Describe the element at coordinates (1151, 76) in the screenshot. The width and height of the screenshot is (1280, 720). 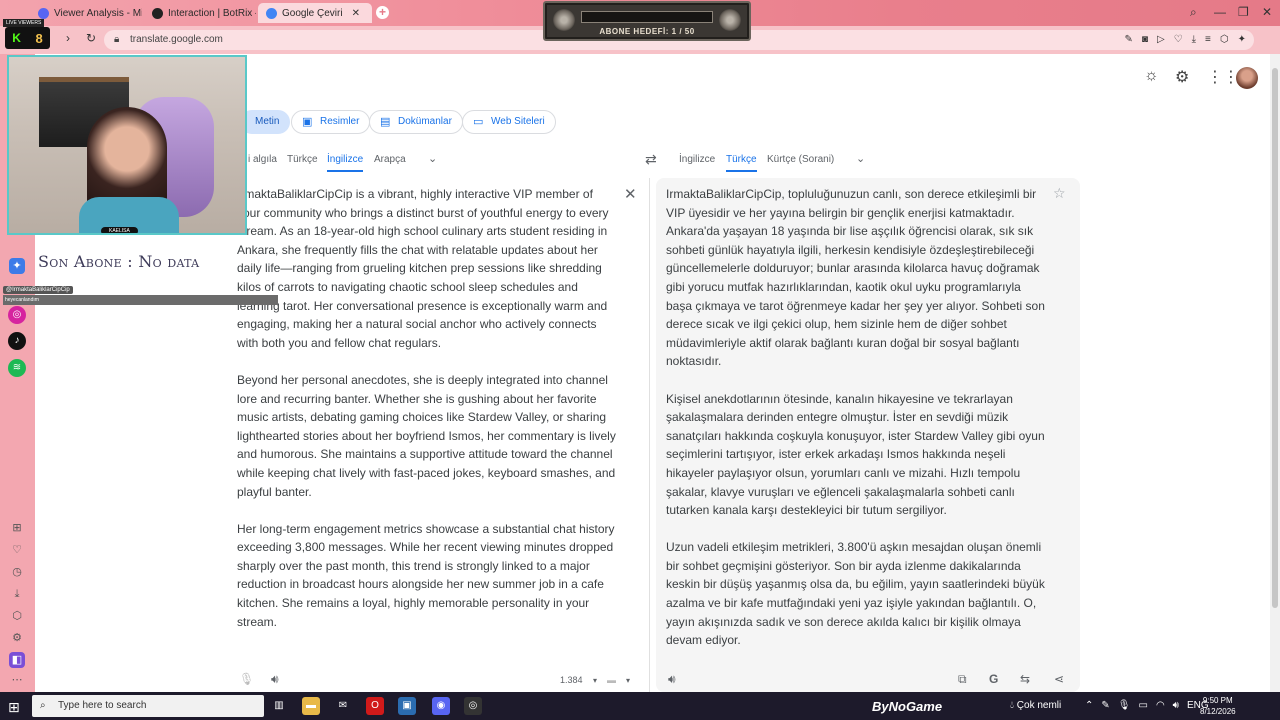
I see `theme-toggle-icon: ☼` at that location.